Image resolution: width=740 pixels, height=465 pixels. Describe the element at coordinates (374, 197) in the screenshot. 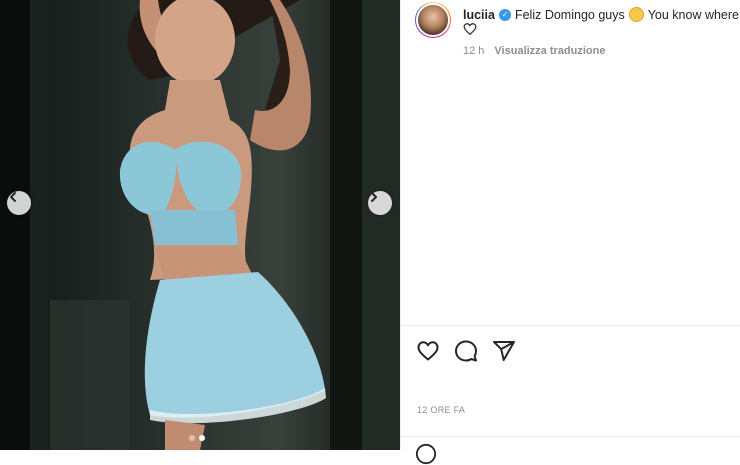

I see `chevron-right-icon` at that location.